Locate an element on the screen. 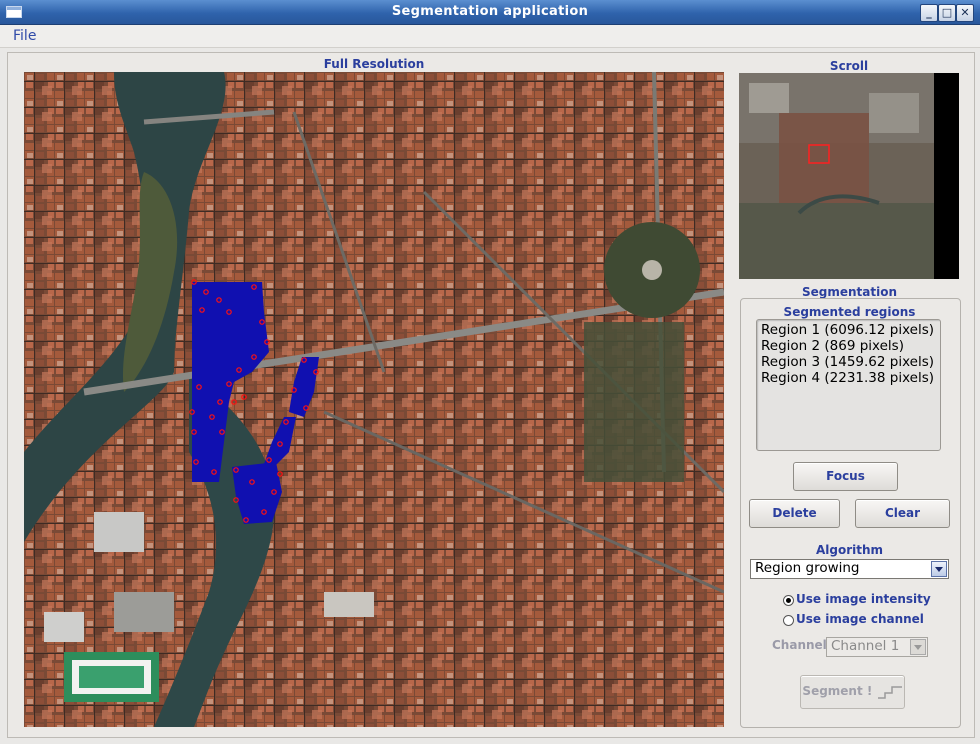  segmentation-label: Segmentation is located at coordinates (849, 292).